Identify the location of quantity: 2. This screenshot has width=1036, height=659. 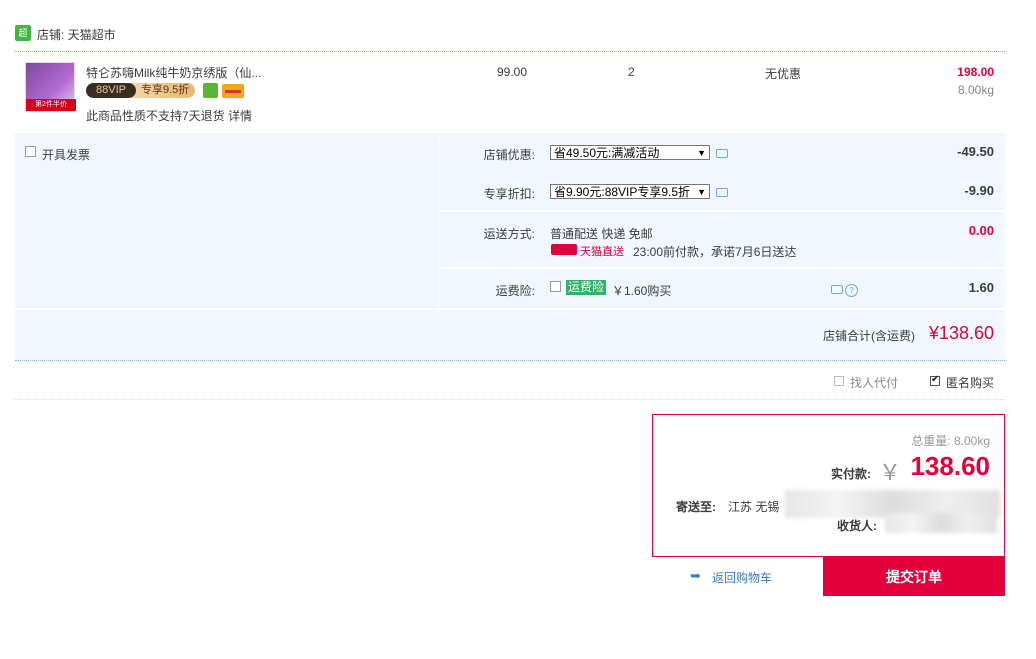
(631, 72).